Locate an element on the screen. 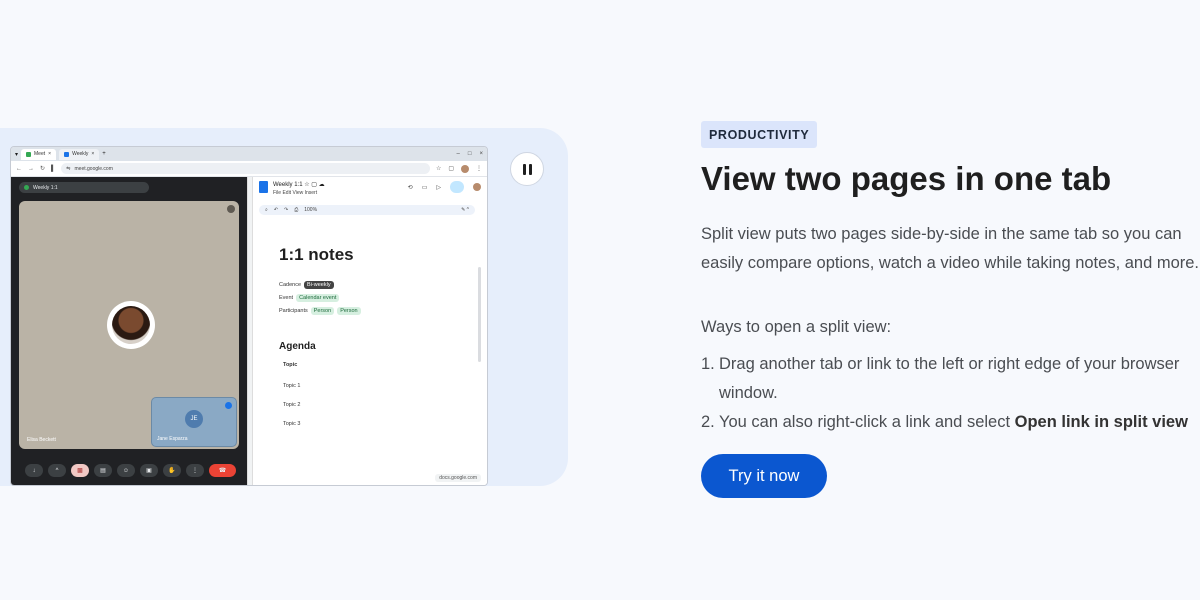  docs-toolbar: ⌕ ↶ ↷ ⎙ 100% ✎ ^ is located at coordinates (367, 210).